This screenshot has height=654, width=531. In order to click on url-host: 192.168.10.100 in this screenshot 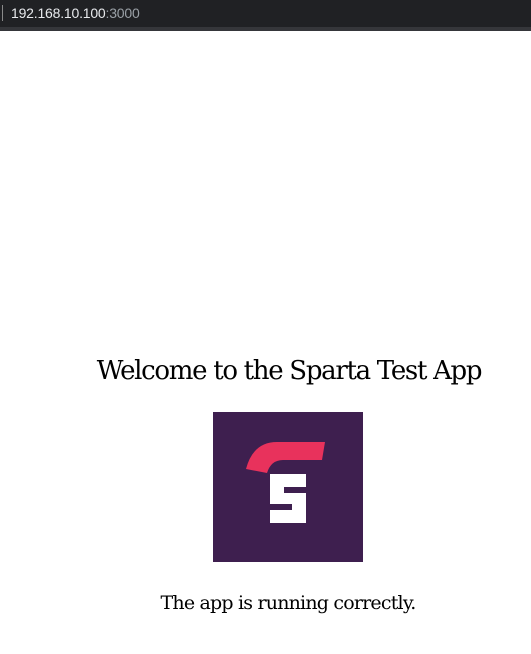, I will do `click(58, 13)`.